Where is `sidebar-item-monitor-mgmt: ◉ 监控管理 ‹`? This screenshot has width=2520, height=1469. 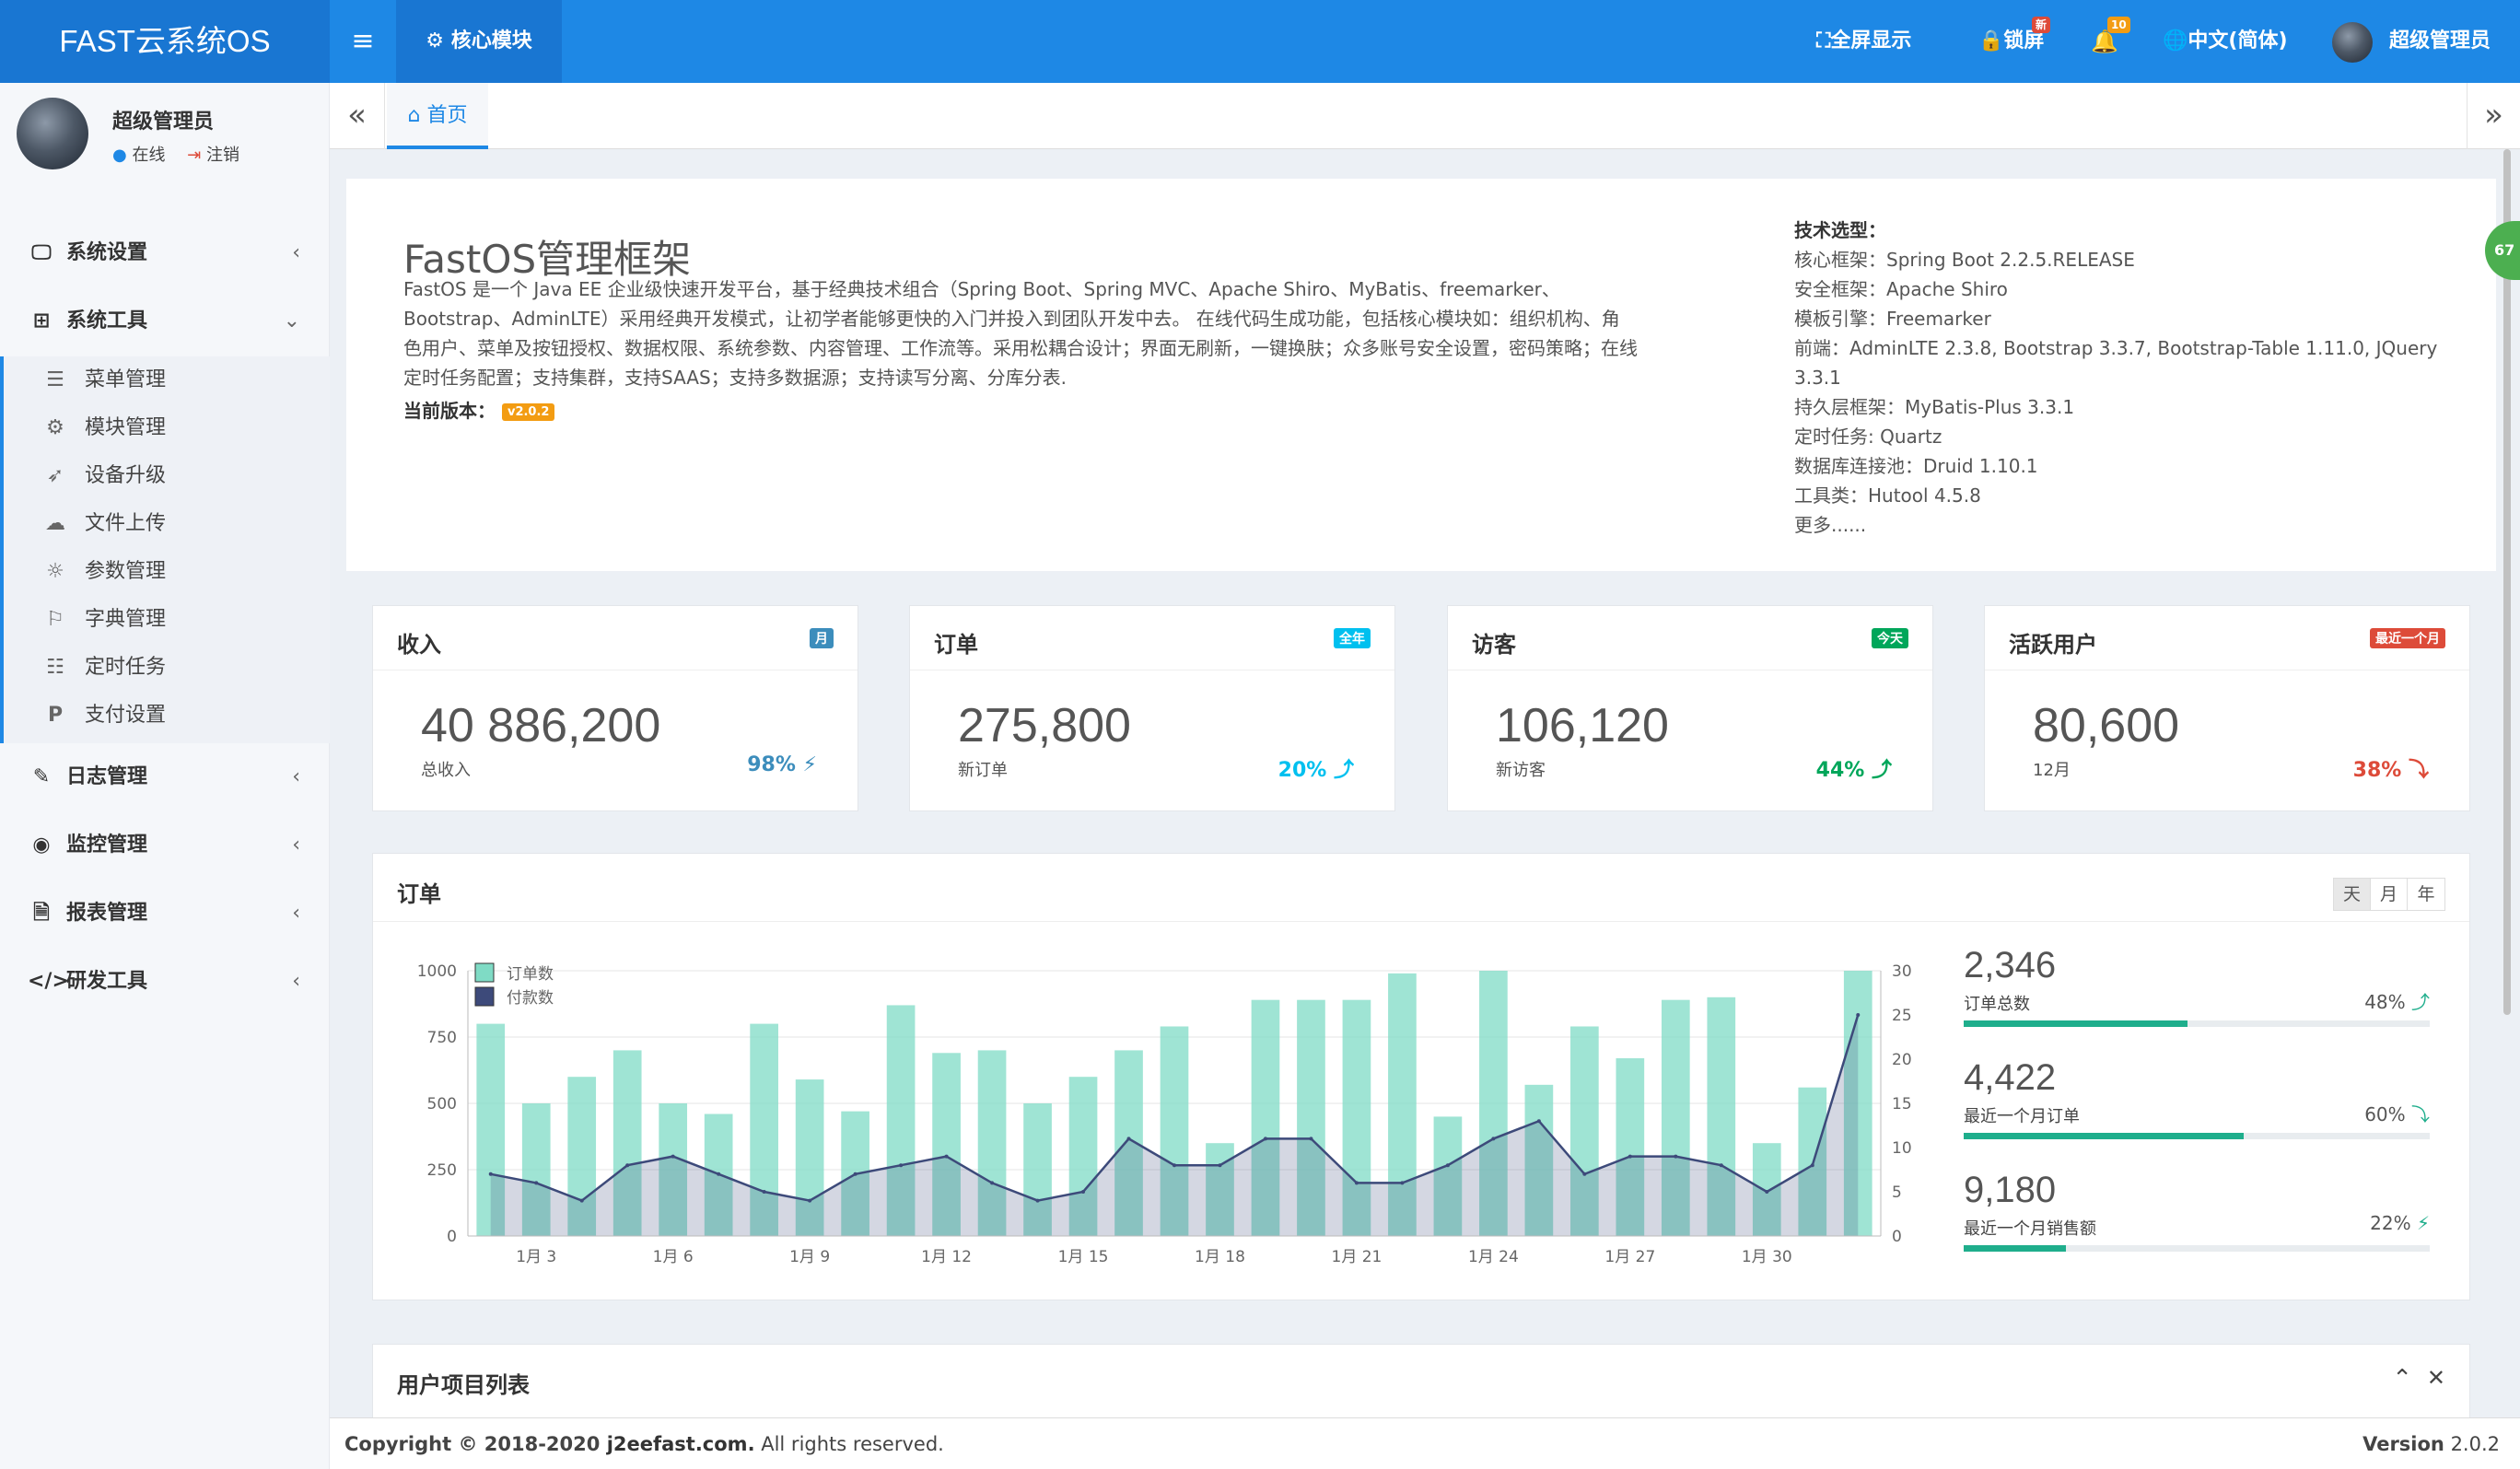 sidebar-item-monitor-mgmt: ◉ 监控管理 ‹ is located at coordinates (165, 845).